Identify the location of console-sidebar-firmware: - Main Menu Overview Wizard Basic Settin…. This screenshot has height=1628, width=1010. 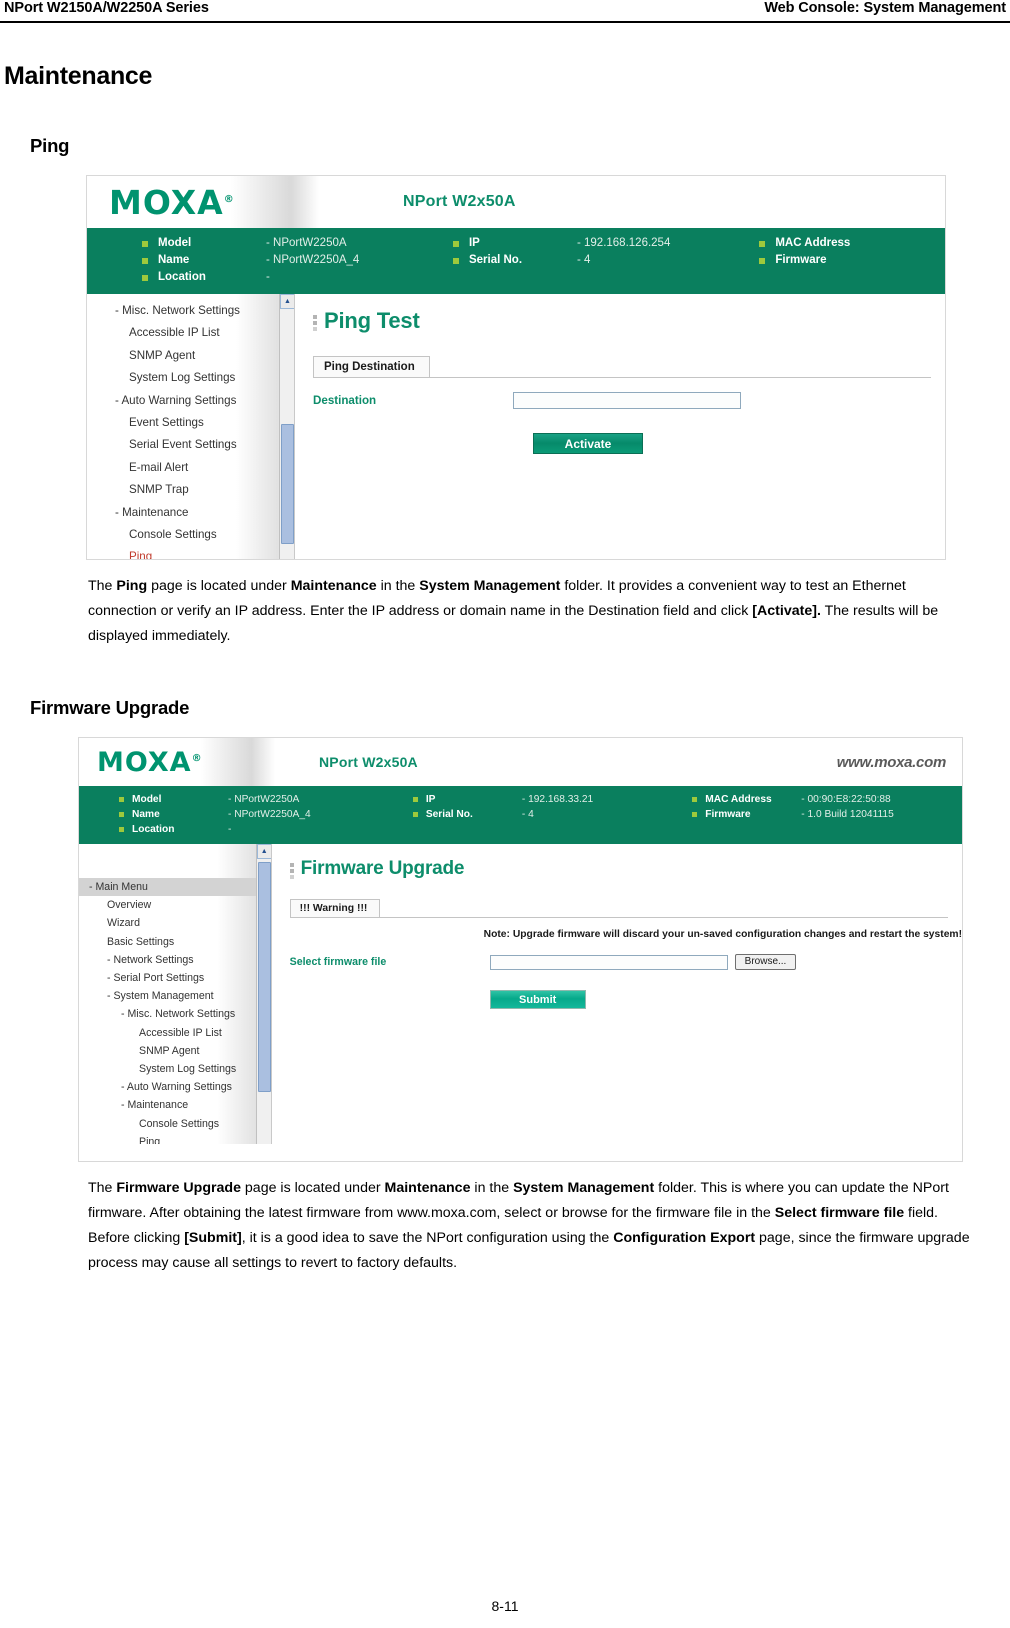
(175, 994).